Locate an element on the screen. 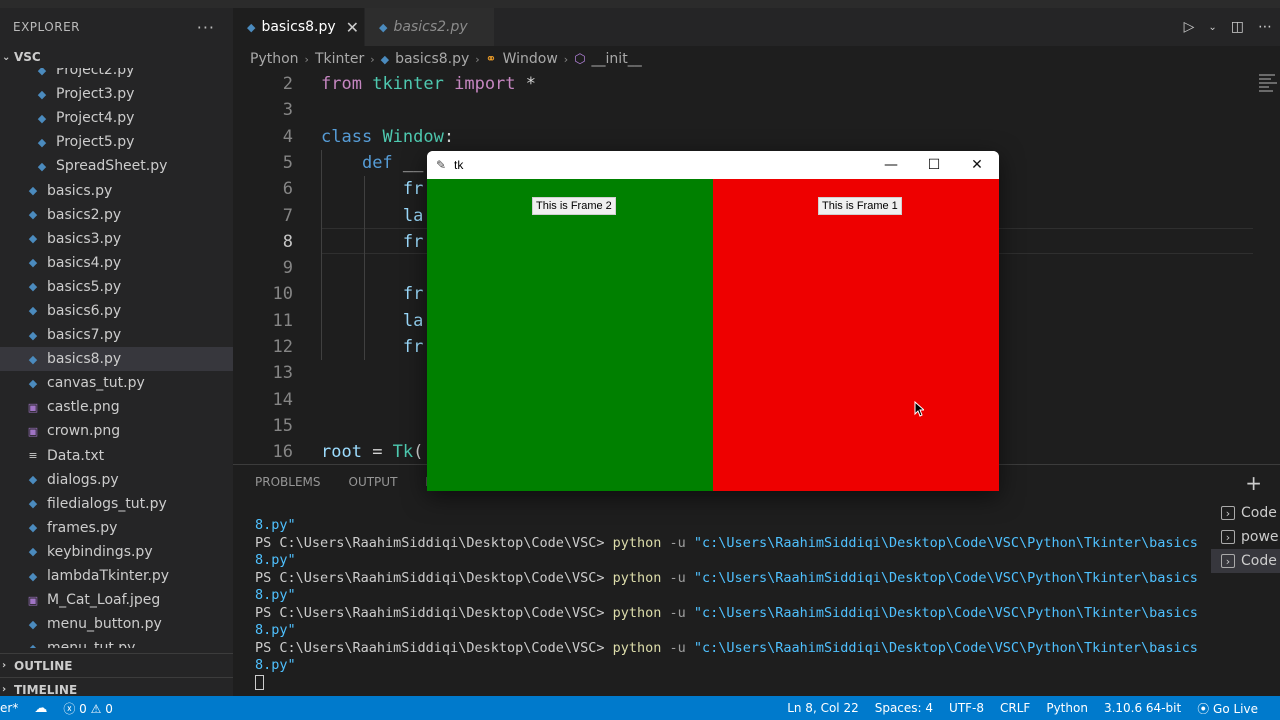  breadcrumb-tkinter: Tkinter is located at coordinates (339, 59).